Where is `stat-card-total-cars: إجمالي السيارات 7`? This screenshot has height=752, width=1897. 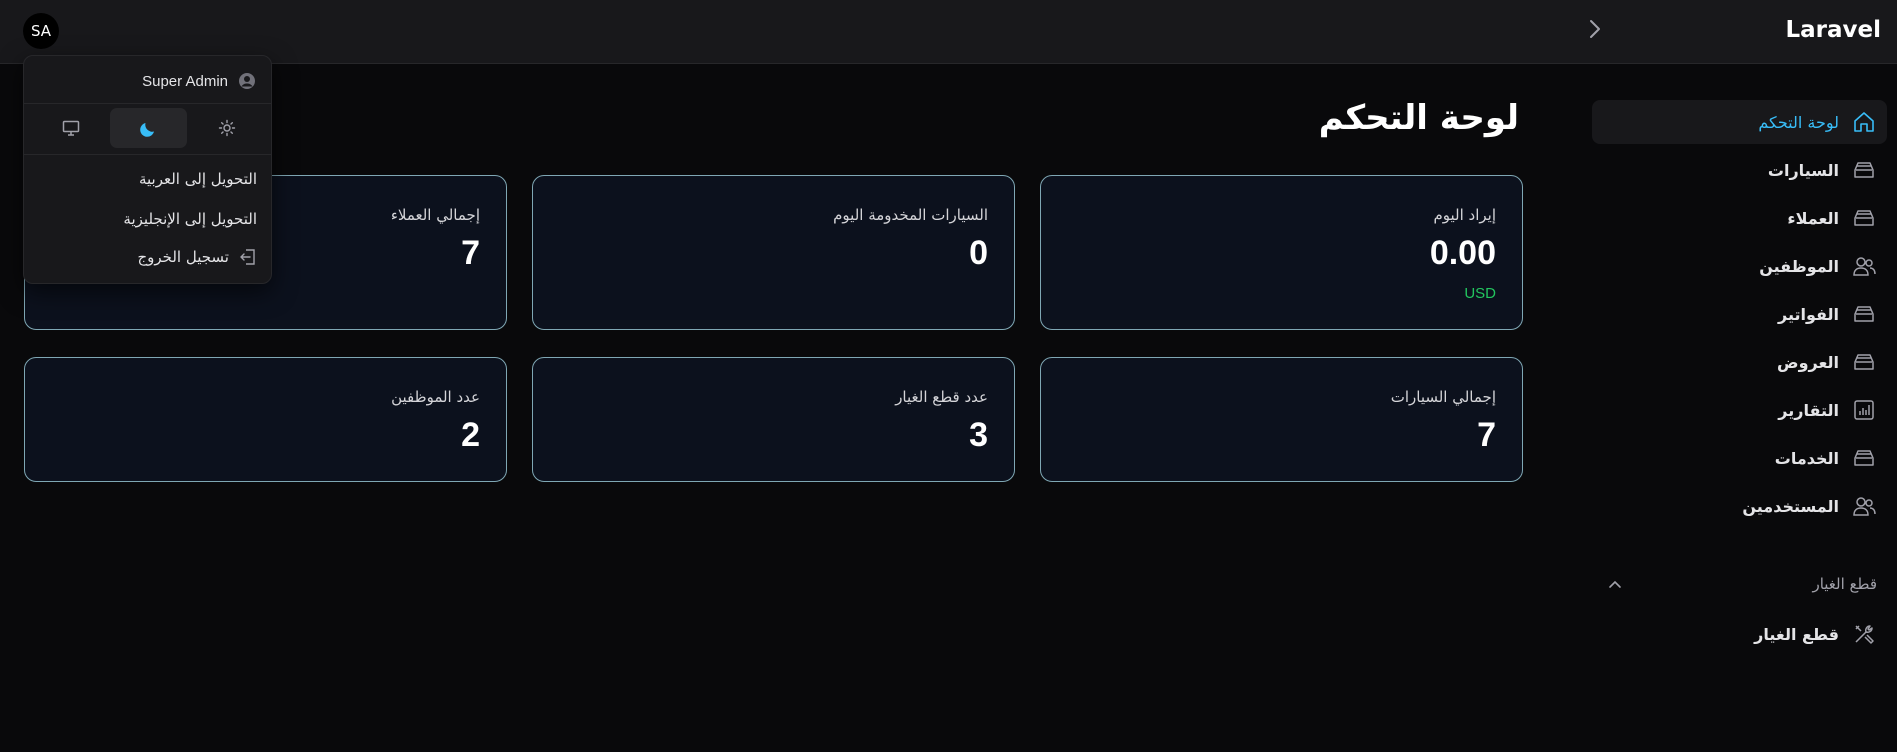
stat-card-total-cars: إجمالي السيارات 7 is located at coordinates (1281, 419).